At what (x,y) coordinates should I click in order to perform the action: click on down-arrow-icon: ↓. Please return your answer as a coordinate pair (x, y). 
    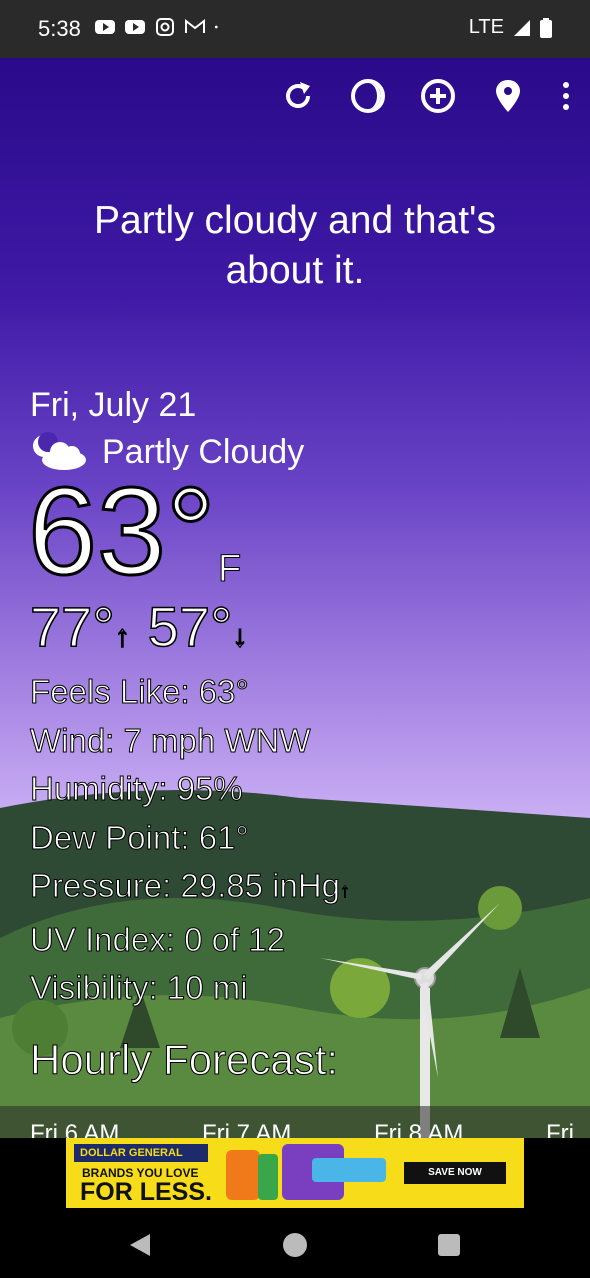
    Looking at the image, I should click on (240, 636).